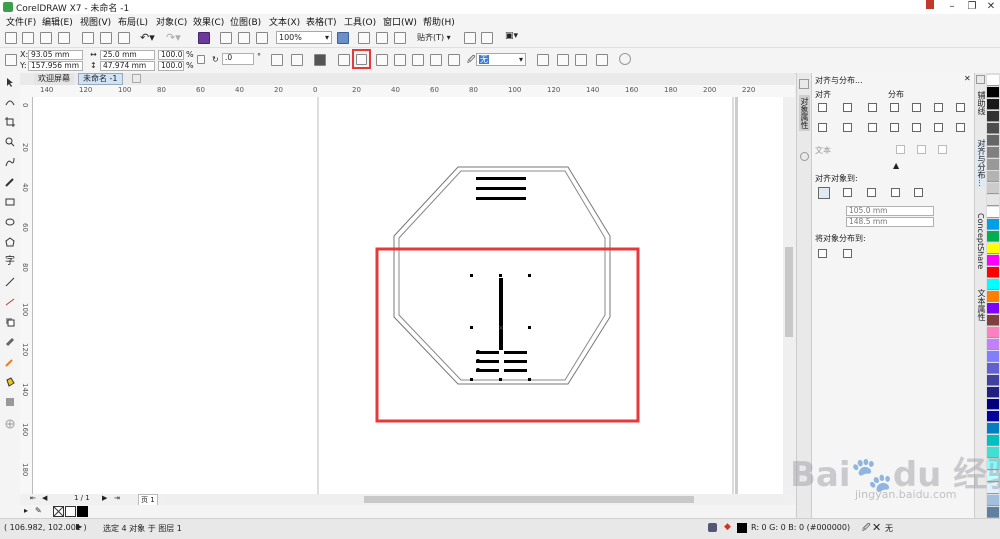 This screenshot has height=539, width=1000. I want to click on distribute-spacing-v-icon, so click(960, 127).